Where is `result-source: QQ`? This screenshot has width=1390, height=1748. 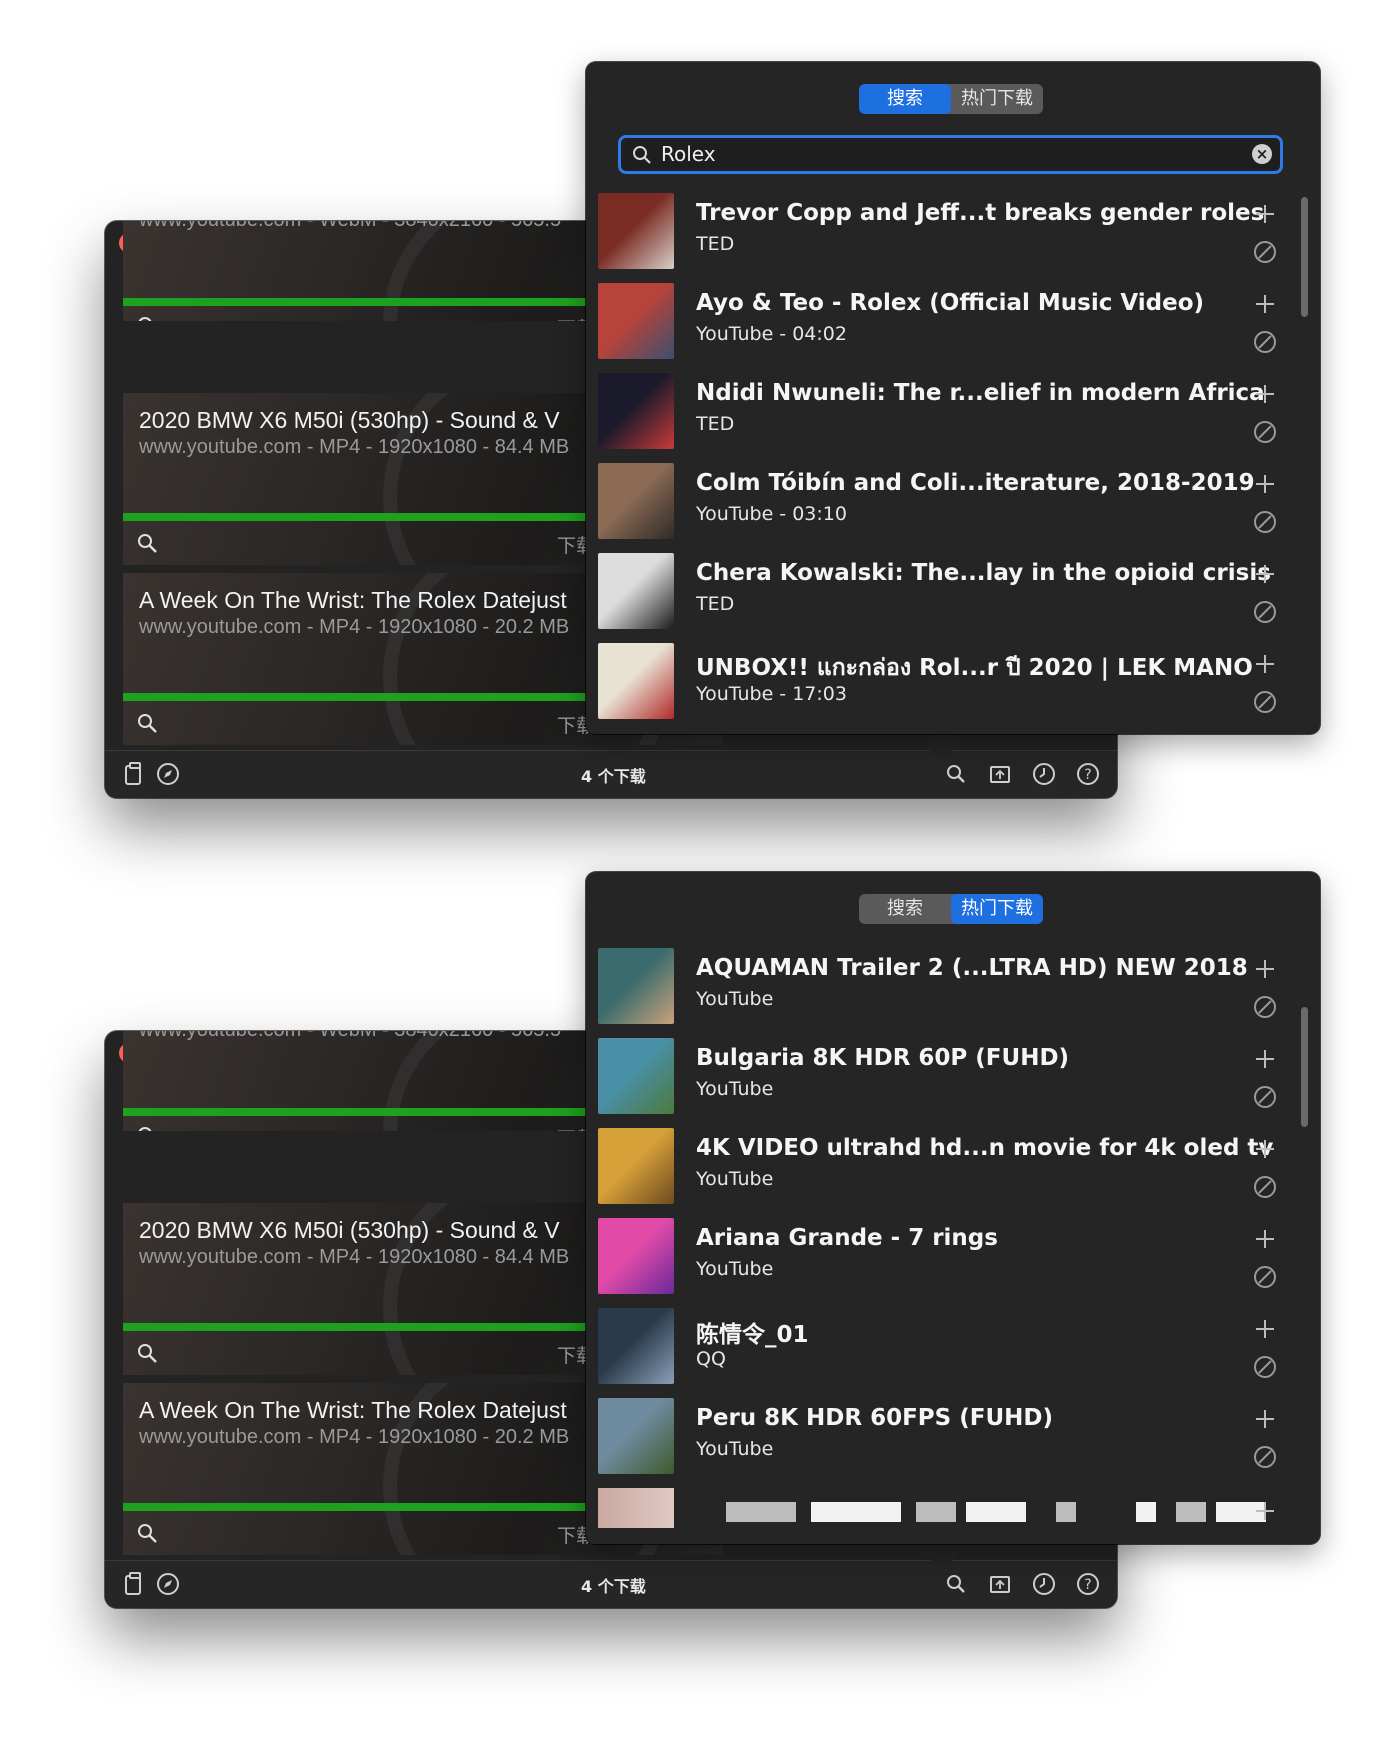 result-source: QQ is located at coordinates (711, 1359).